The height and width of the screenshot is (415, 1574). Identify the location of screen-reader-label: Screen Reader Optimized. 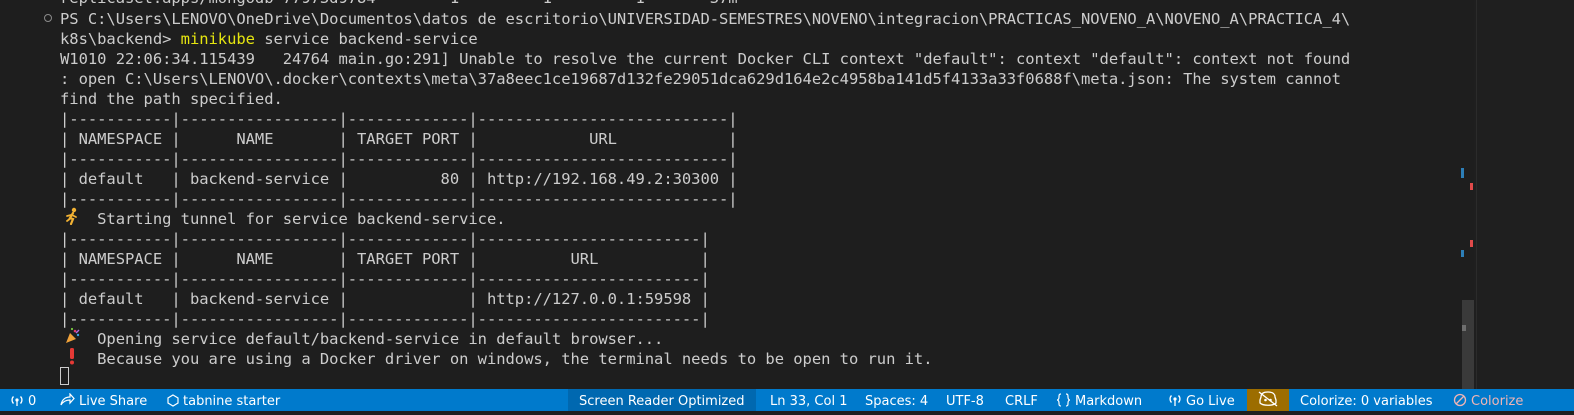
(662, 401).